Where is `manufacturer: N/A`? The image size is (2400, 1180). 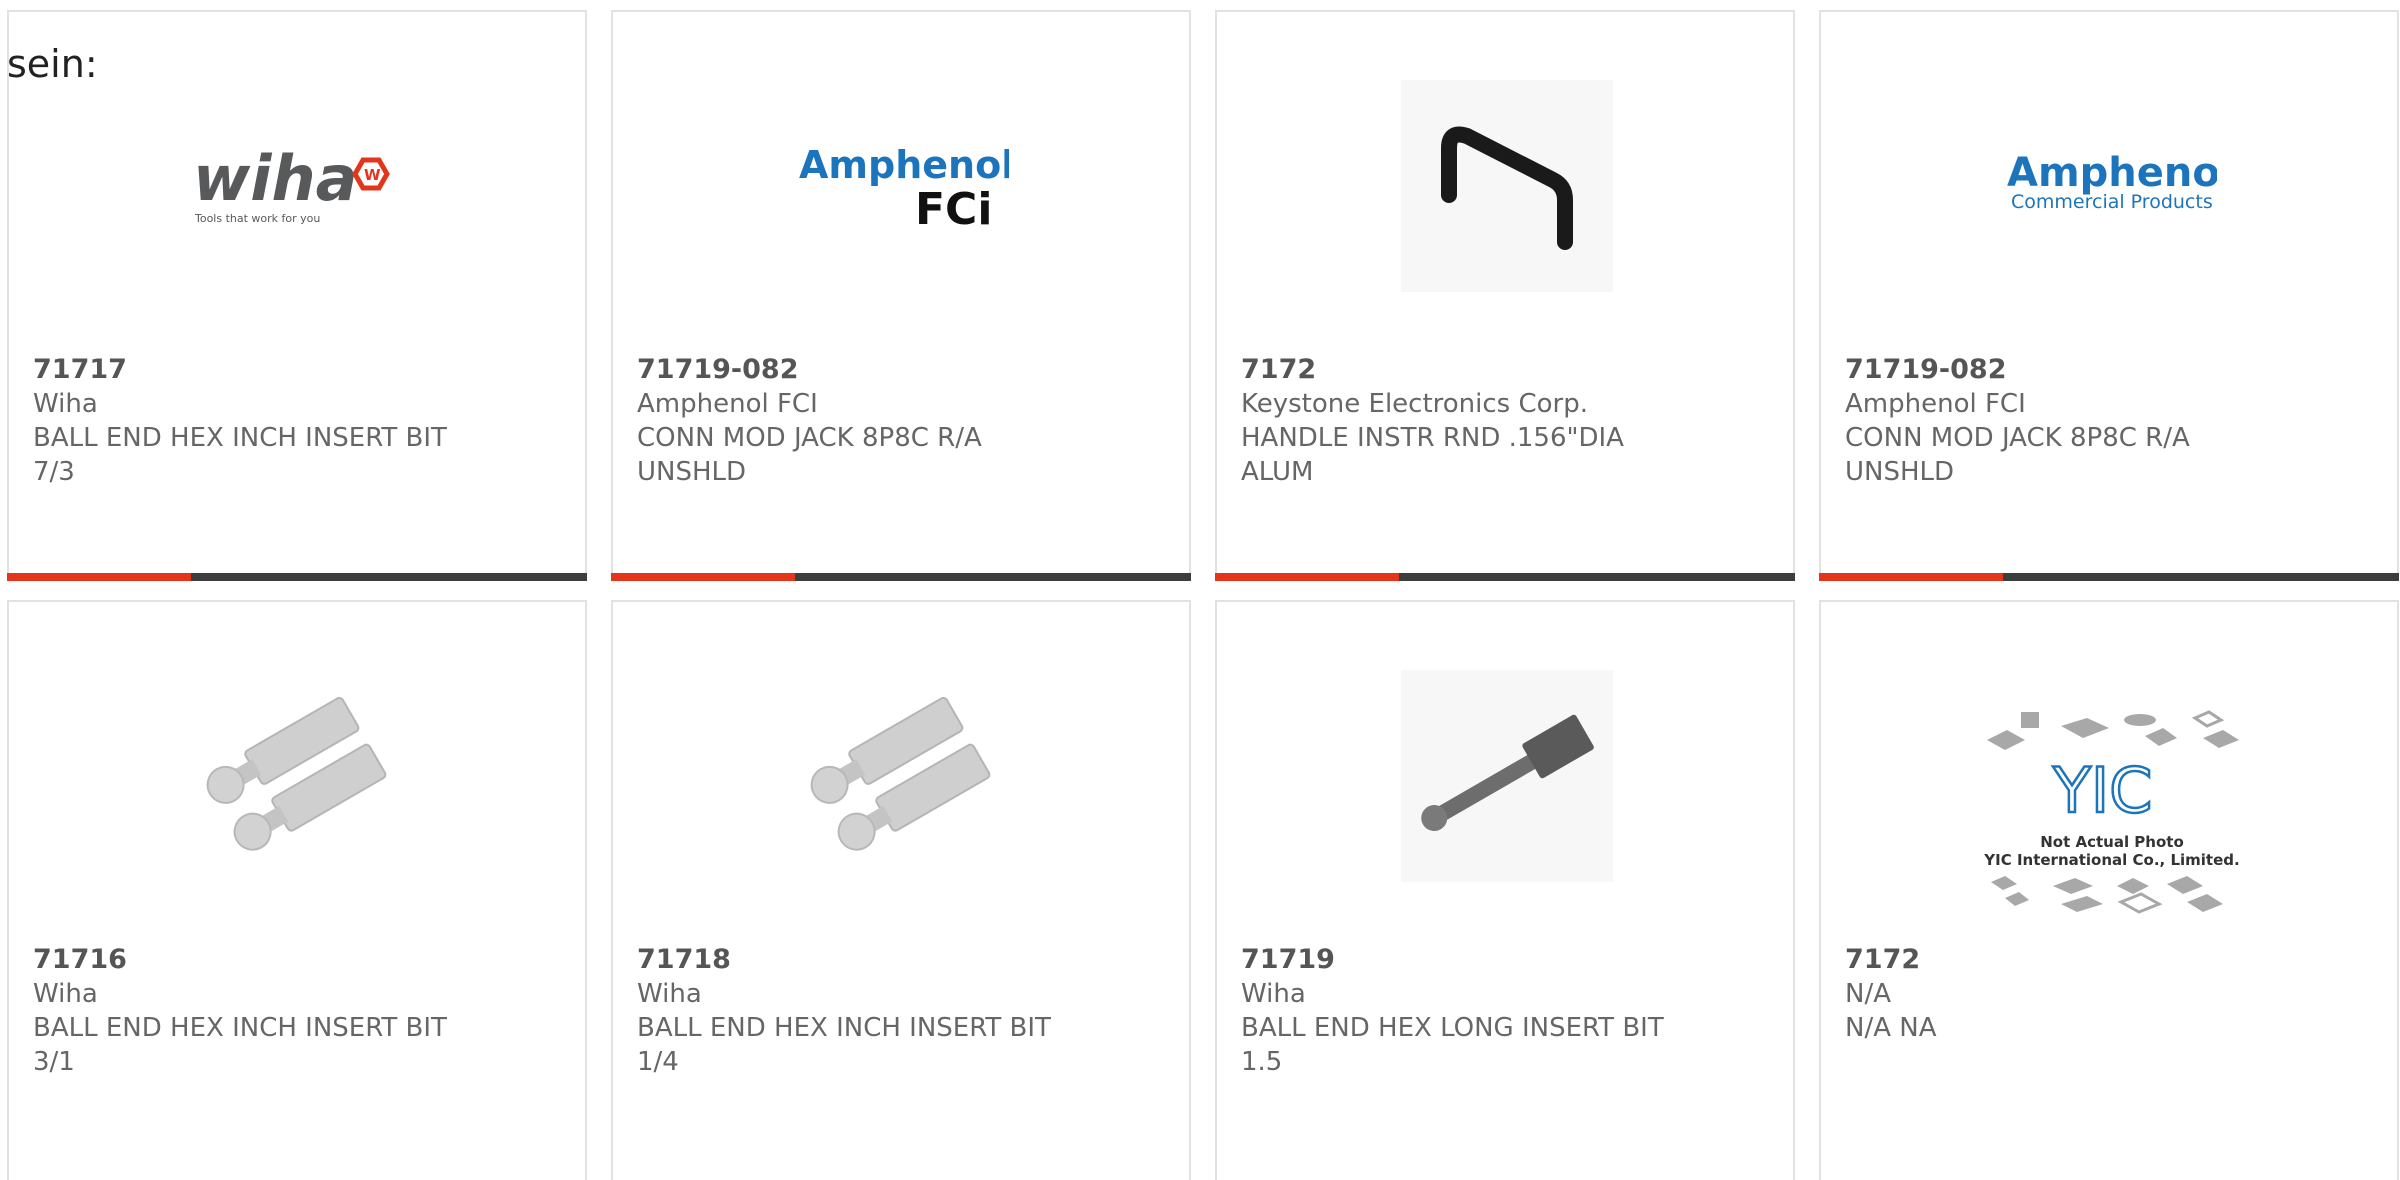 manufacturer: N/A is located at coordinates (1868, 994).